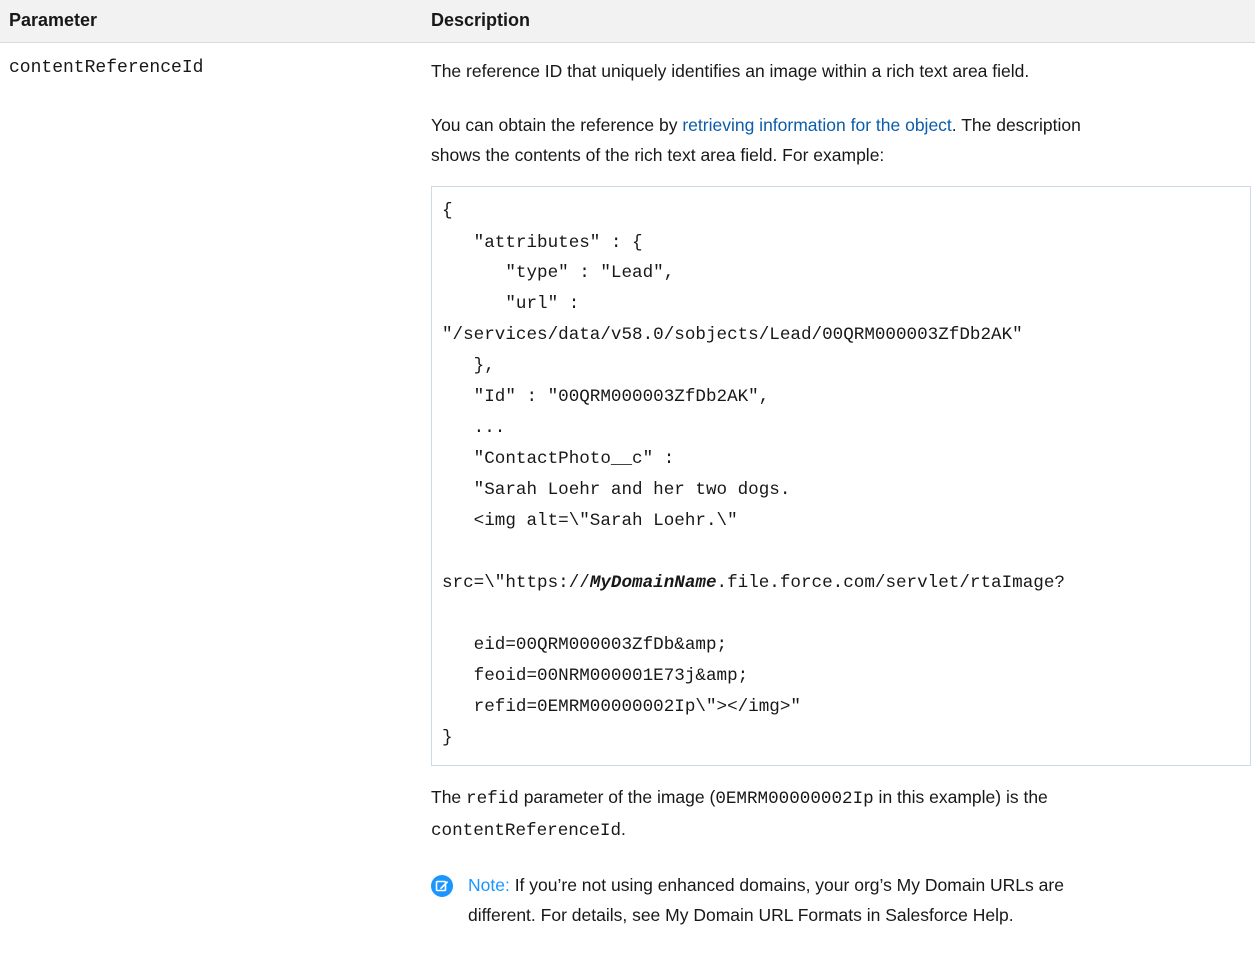  Describe the element at coordinates (653, 583) in the screenshot. I see `code-placeholder-domain: MyDomainName` at that location.